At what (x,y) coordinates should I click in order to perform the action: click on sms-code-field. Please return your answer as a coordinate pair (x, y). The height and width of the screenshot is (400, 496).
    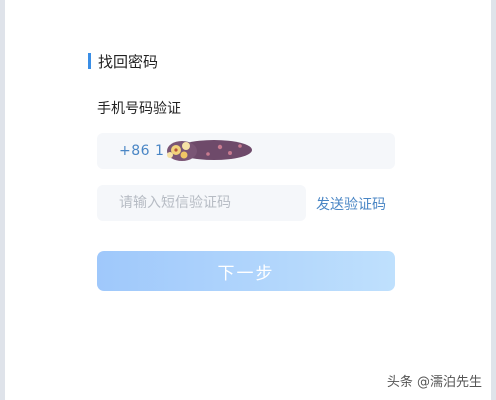
    Looking at the image, I should click on (201, 203).